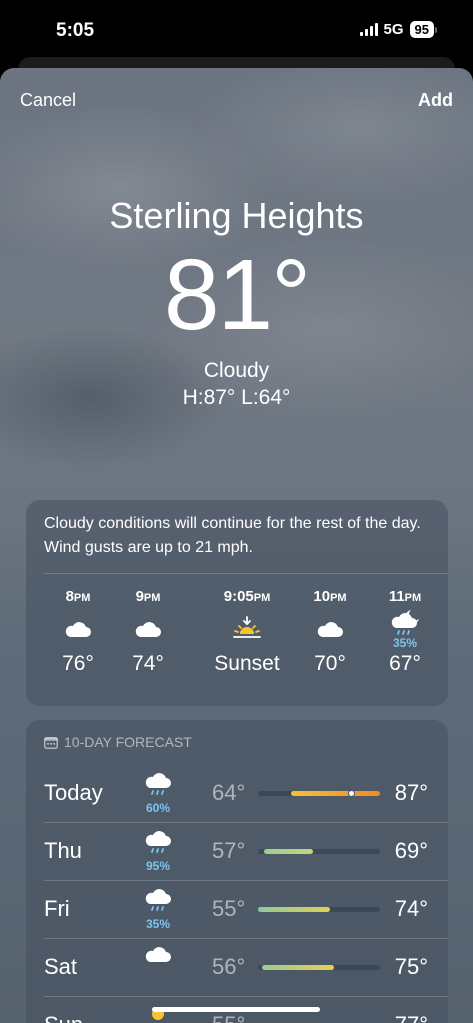  Describe the element at coordinates (158, 808) in the screenshot. I see `precip-chance: 60%` at that location.